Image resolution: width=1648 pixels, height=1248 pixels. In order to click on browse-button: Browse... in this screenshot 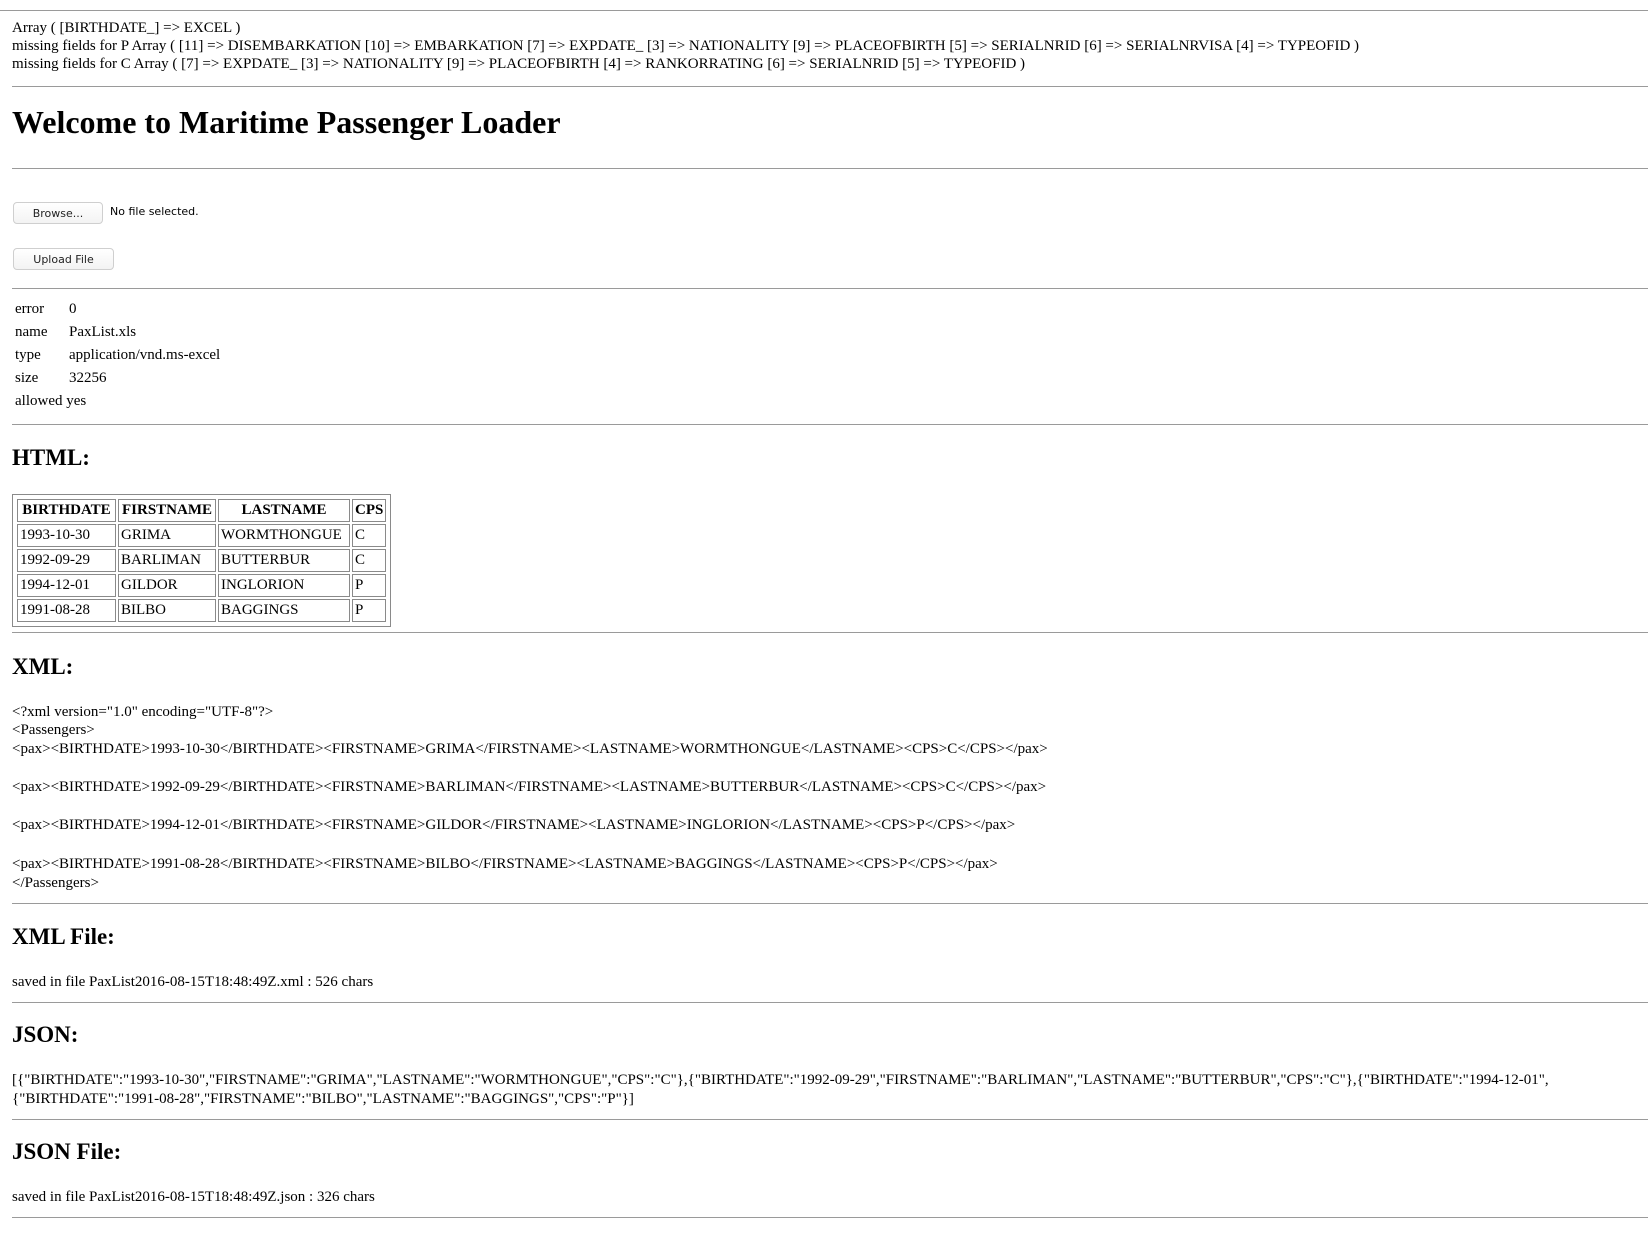, I will do `click(58, 213)`.